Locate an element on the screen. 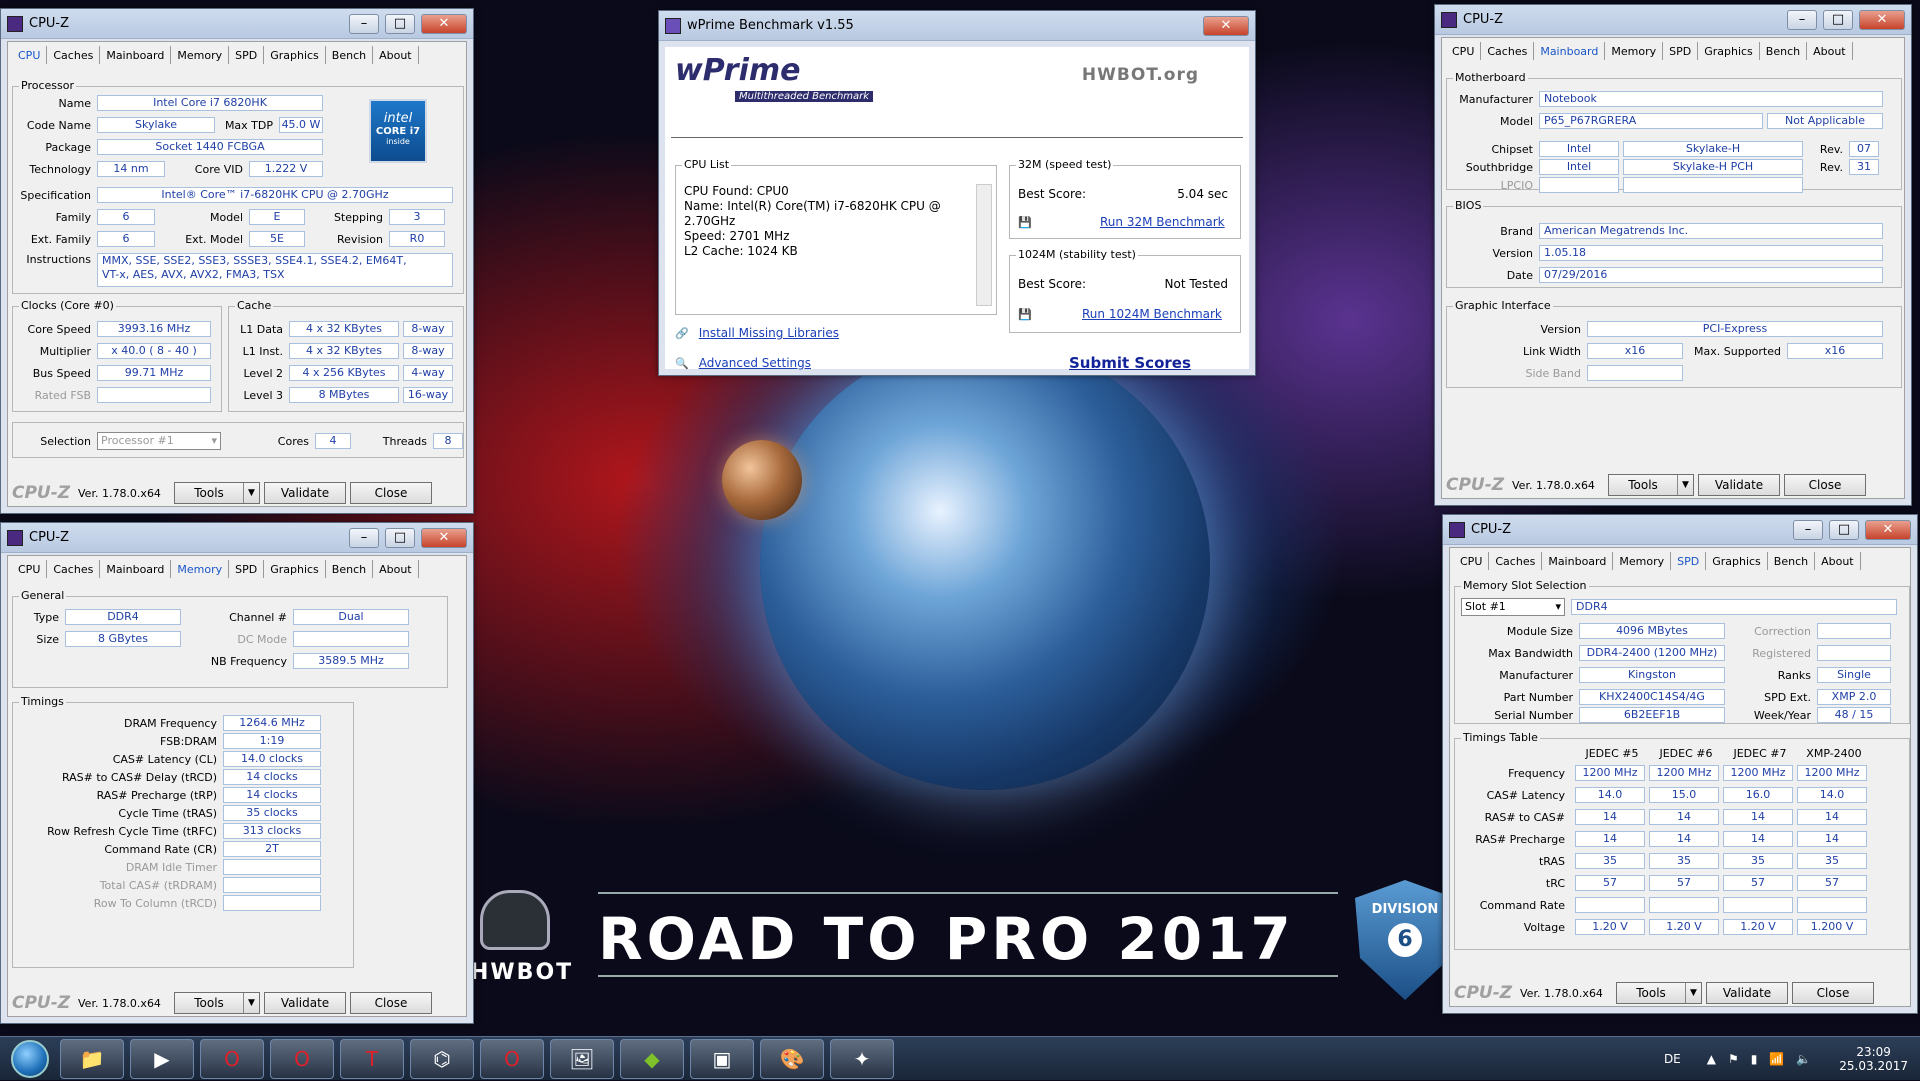 This screenshot has height=1081, width=1920. taskbar-nvidia-icon: ◆ is located at coordinates (652, 1058).